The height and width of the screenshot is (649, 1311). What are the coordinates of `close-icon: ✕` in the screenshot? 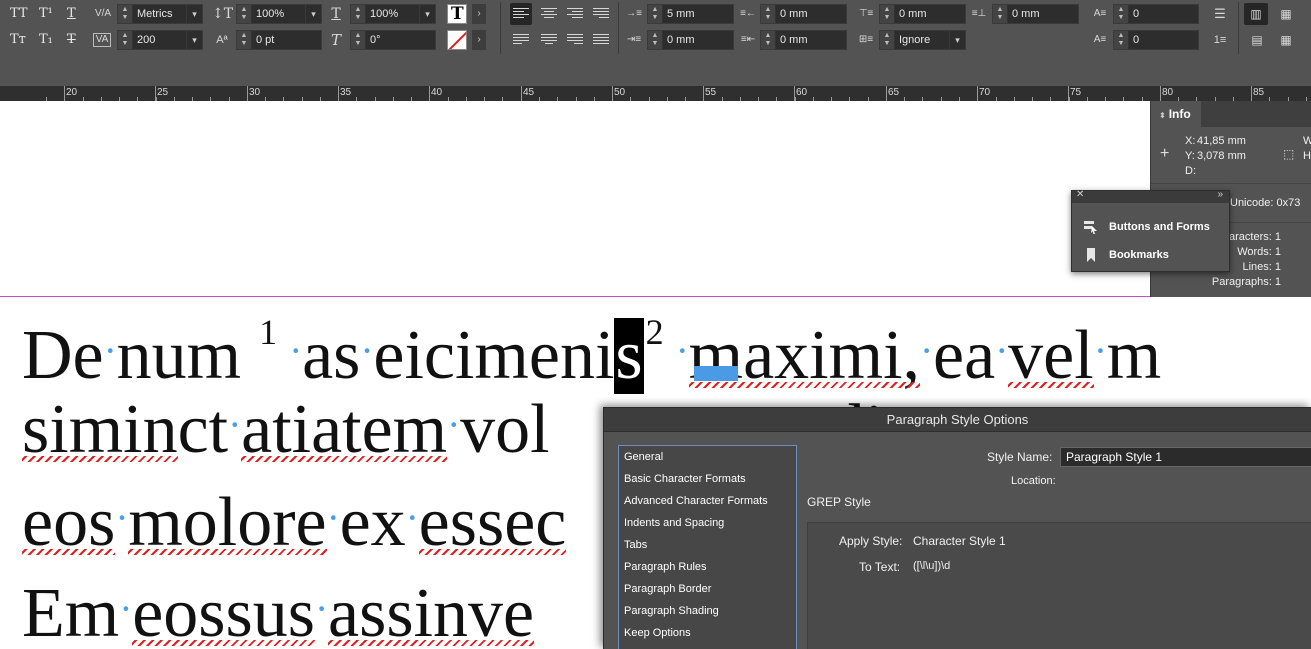 It's located at (1080, 194).